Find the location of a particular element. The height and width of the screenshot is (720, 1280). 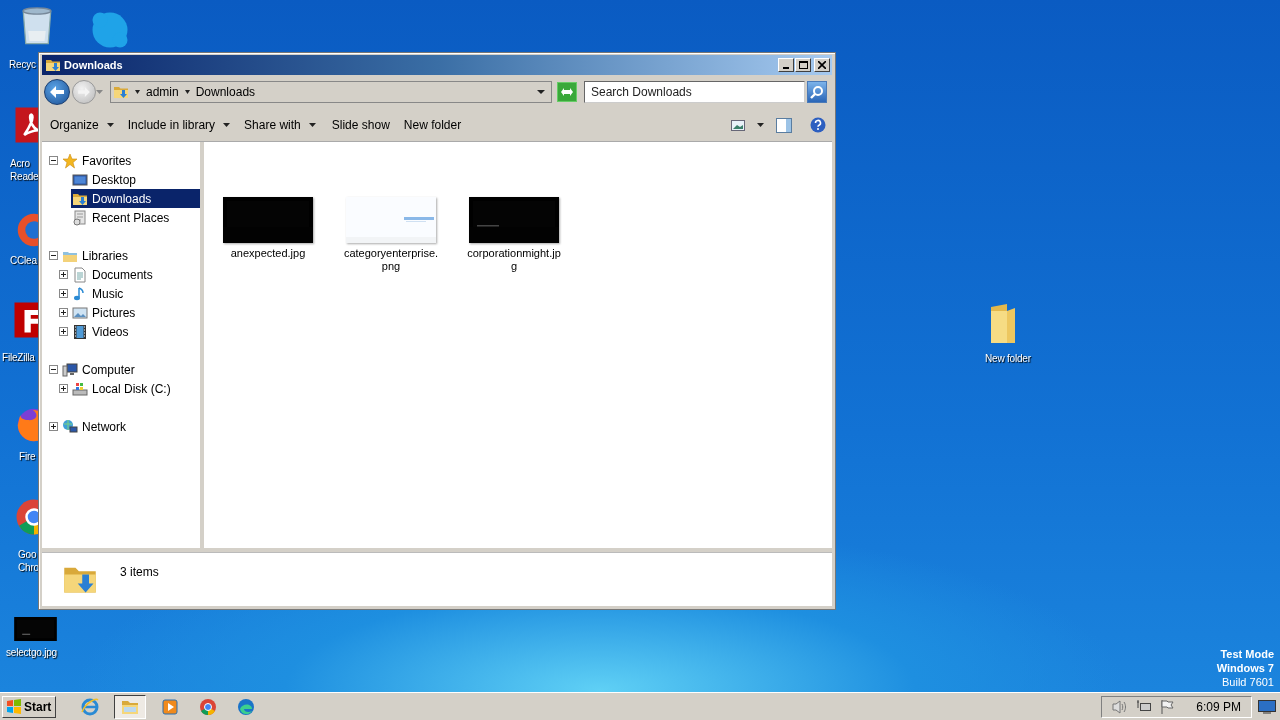

view-button is located at coordinates (738, 125).